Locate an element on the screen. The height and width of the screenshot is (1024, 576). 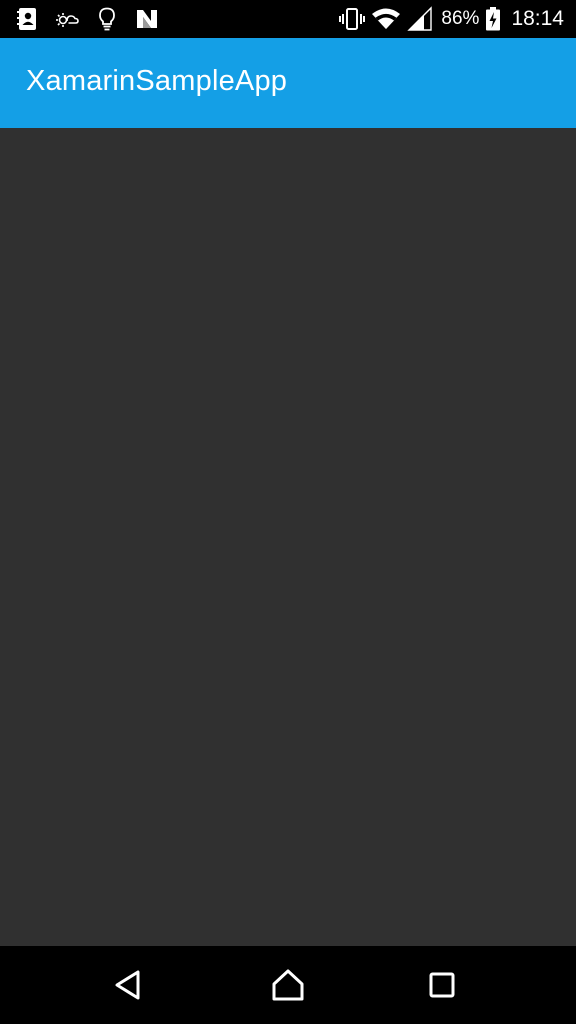
vibrate-icon is located at coordinates (352, 19).